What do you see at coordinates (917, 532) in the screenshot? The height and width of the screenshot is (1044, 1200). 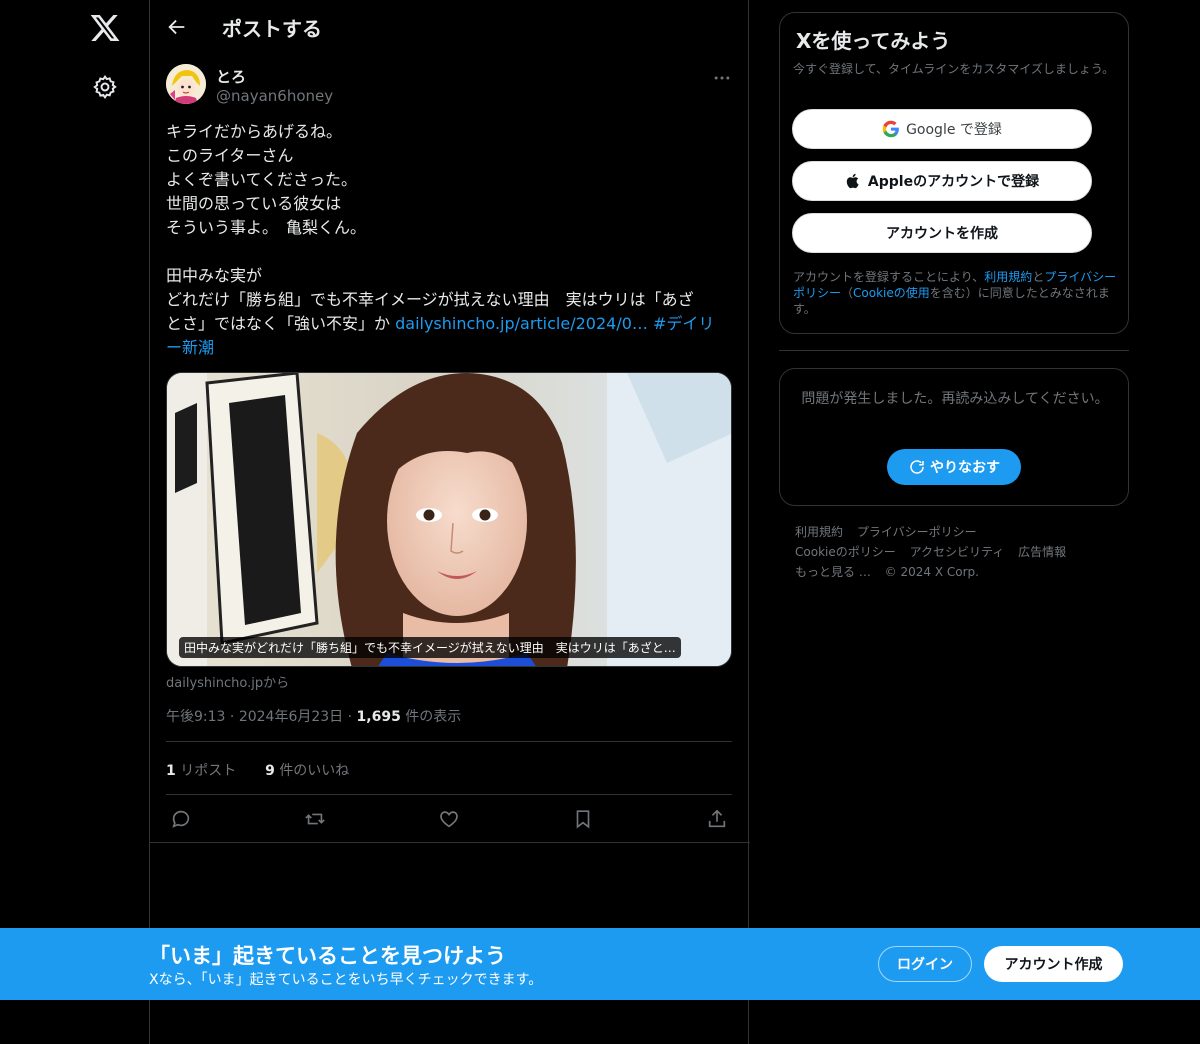 I see `footer-privacy-link: プライバシーポリシー` at bounding box center [917, 532].